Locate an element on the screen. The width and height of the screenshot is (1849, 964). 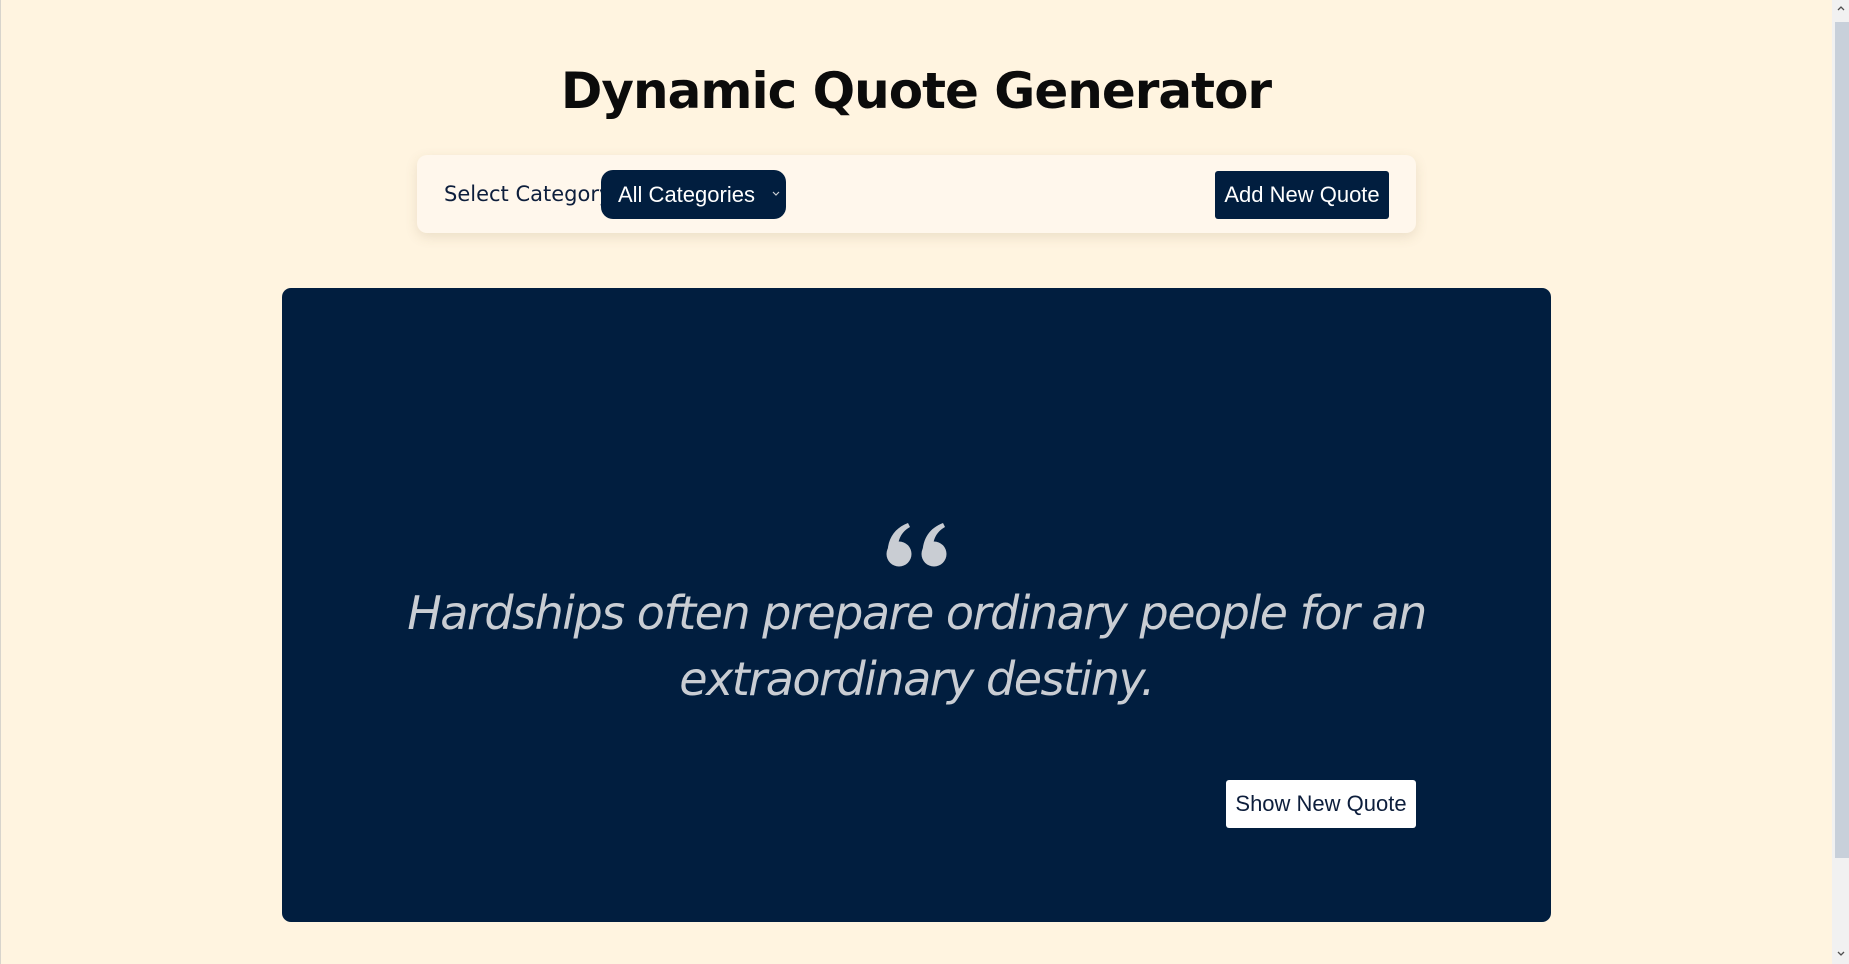
add-new-quote-button: Add New Quote is located at coordinates (1302, 195).